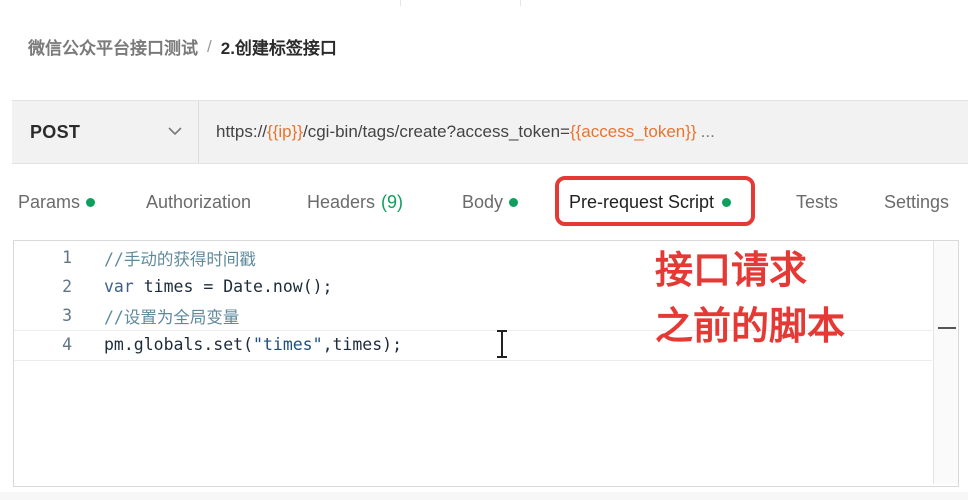 This screenshot has width=968, height=500. I want to click on highlight-annotation-box, so click(655, 201).